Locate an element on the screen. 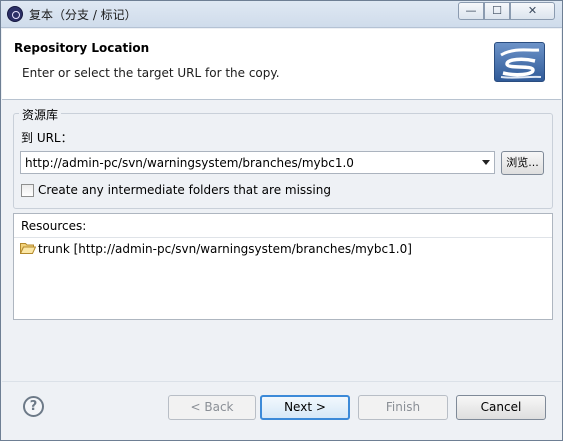 The height and width of the screenshot is (441, 563). resources-label: Resources: is located at coordinates (54, 226).